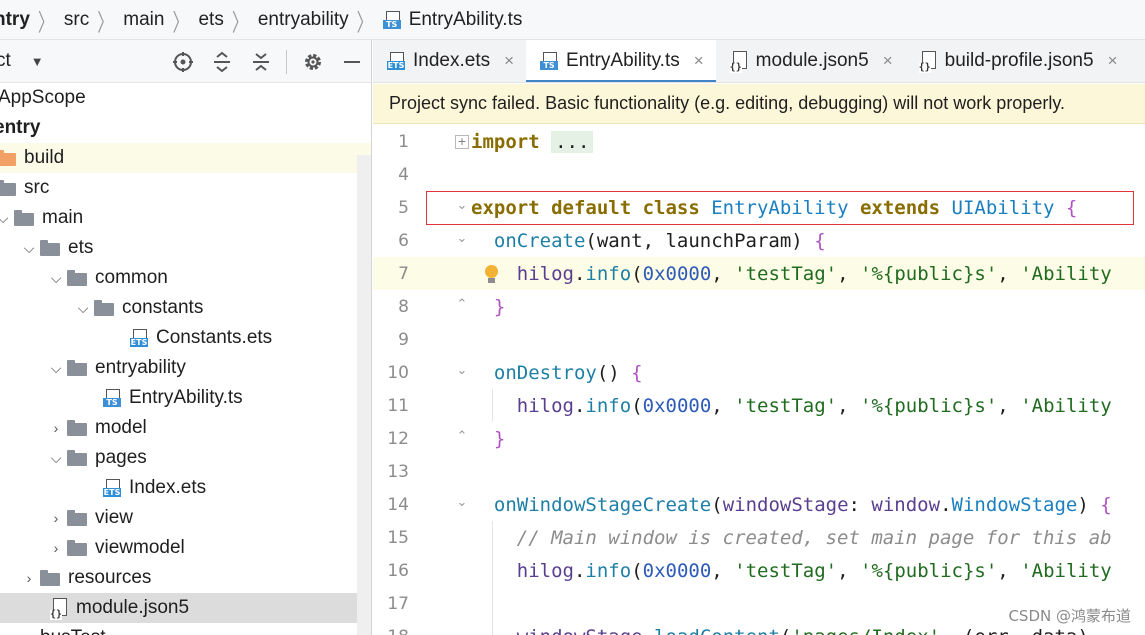 The height and width of the screenshot is (635, 1145). What do you see at coordinates (759, 438) in the screenshot?
I see `code-line: 12 ⌃ }` at bounding box center [759, 438].